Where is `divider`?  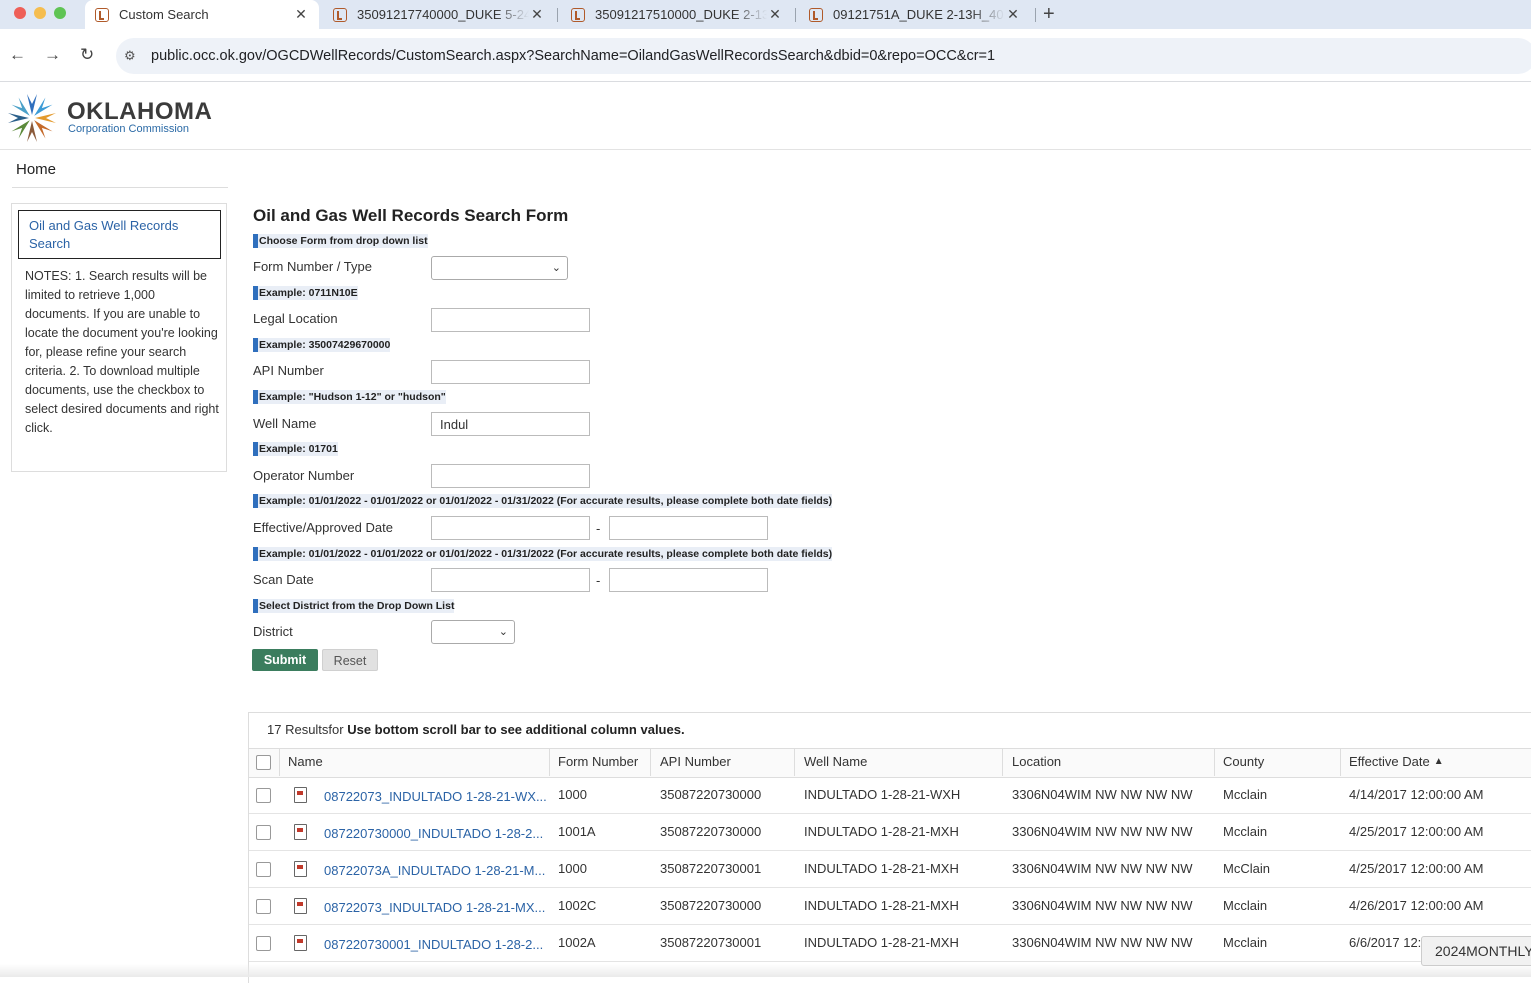 divider is located at coordinates (120, 187).